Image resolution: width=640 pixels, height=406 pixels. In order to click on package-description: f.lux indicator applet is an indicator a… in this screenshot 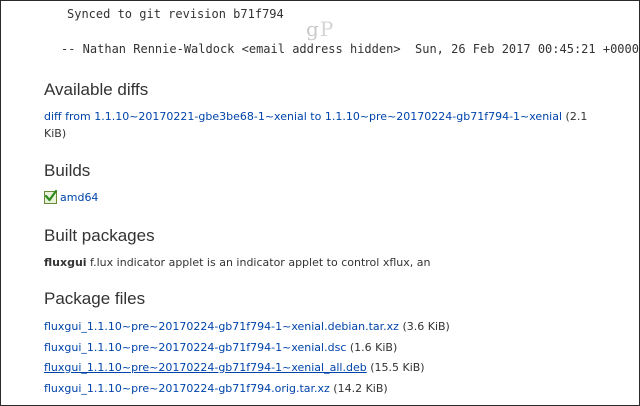, I will do `click(258, 262)`.